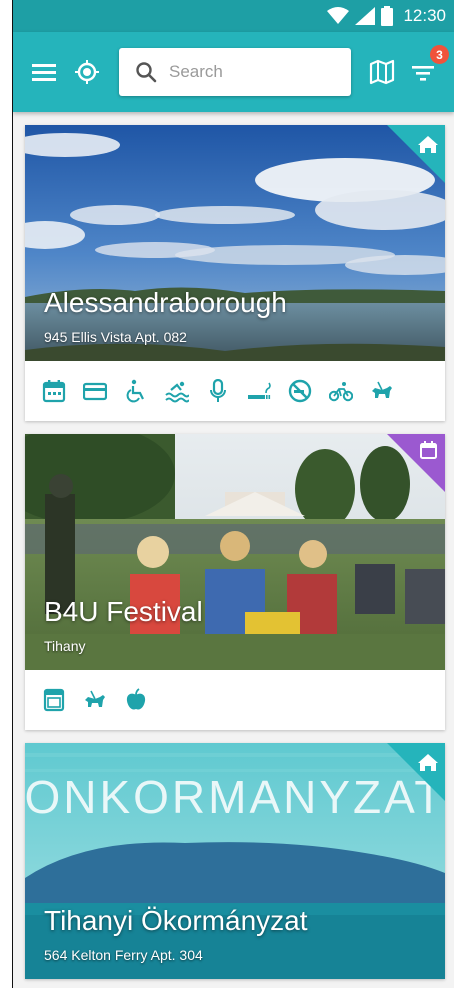 Image resolution: width=454 pixels, height=988 pixels. What do you see at coordinates (165, 302) in the screenshot?
I see `card-title: Alessandraborough` at bounding box center [165, 302].